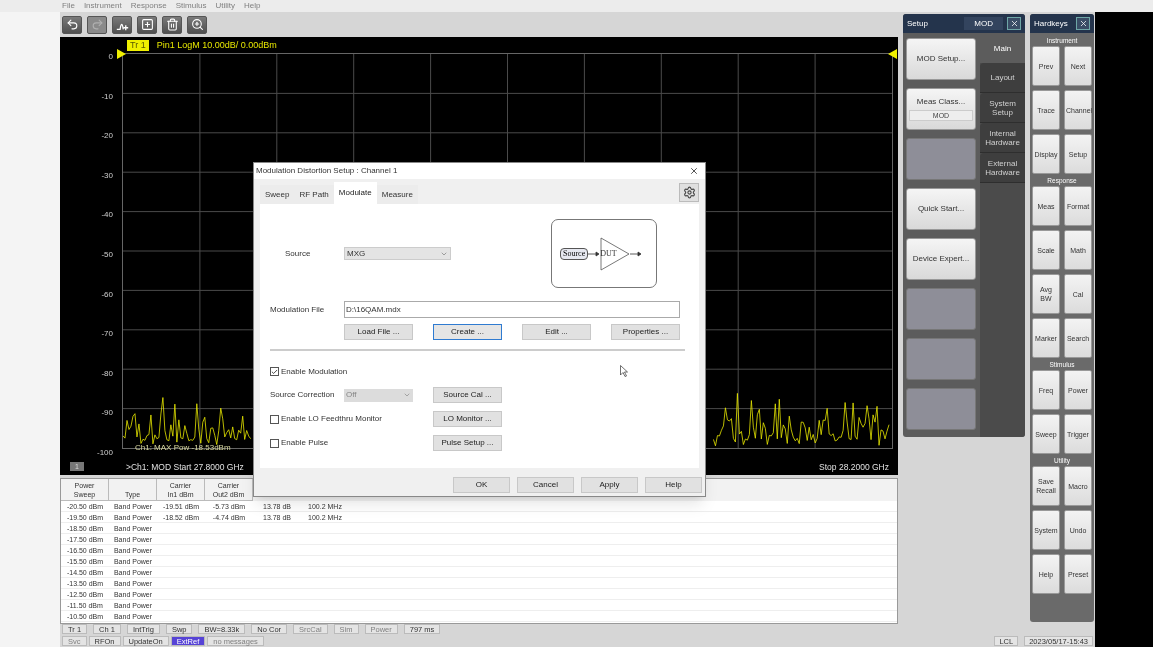  What do you see at coordinates (183, 448) in the screenshot?
I see `marker-readout: Ch1: MAX Pow -18.53dBm` at bounding box center [183, 448].